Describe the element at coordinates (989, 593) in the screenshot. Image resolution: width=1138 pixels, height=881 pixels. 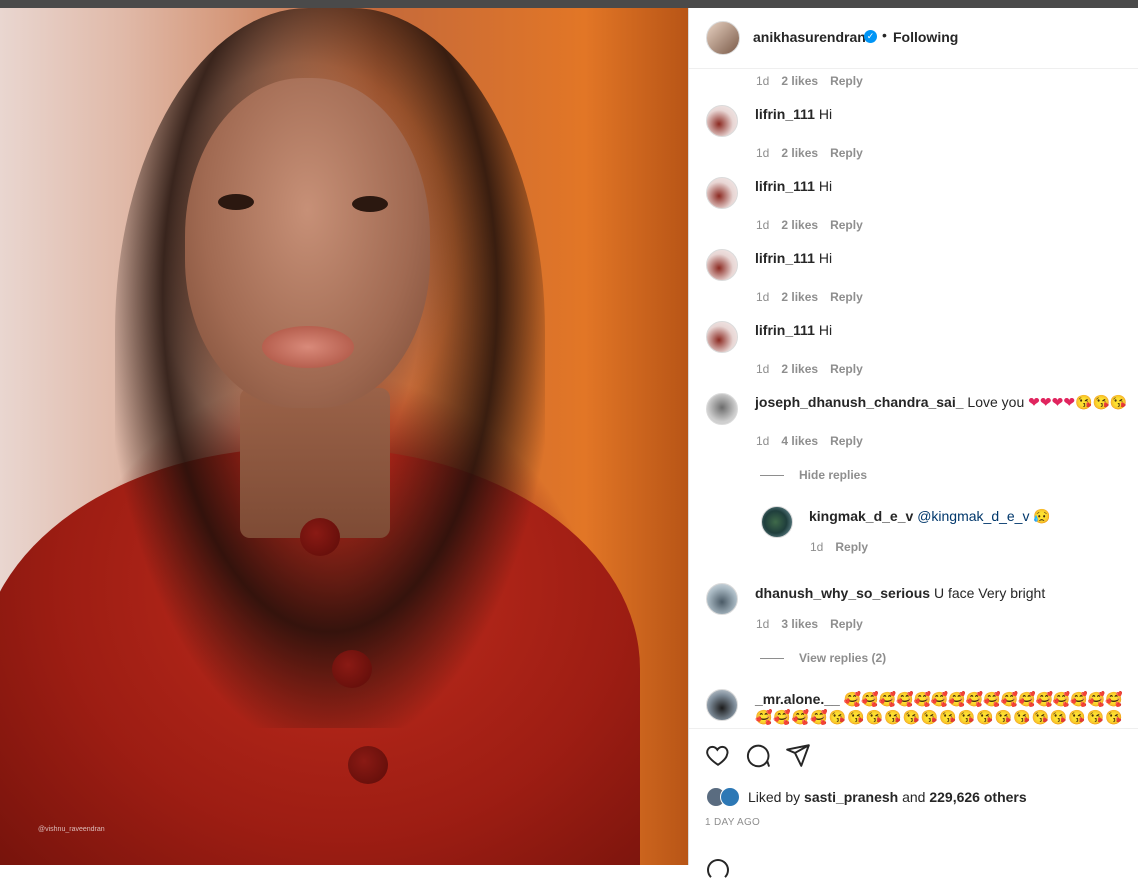
I see `comment-body: U face Very bright` at that location.